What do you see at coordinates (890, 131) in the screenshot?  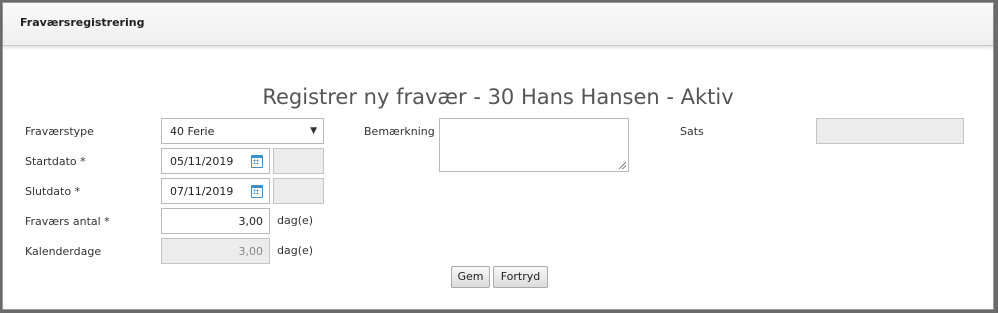 I see `rate-field` at bounding box center [890, 131].